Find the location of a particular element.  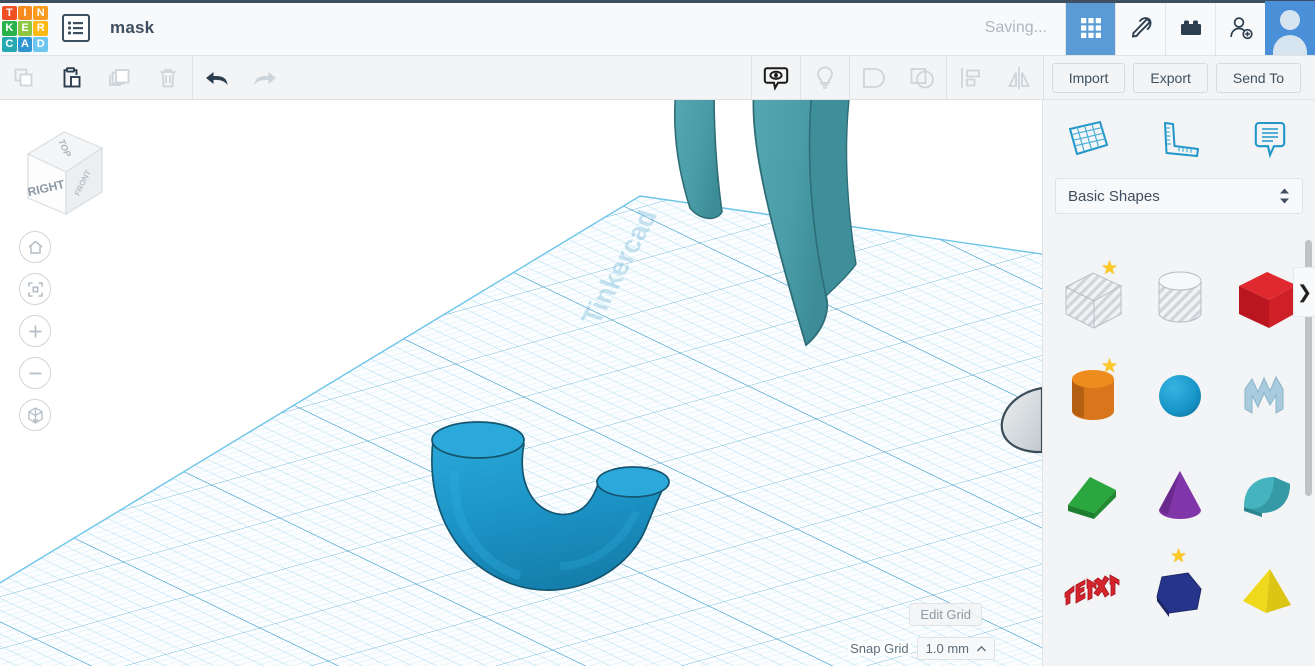

logo-tile-D: D is located at coordinates (40, 44).